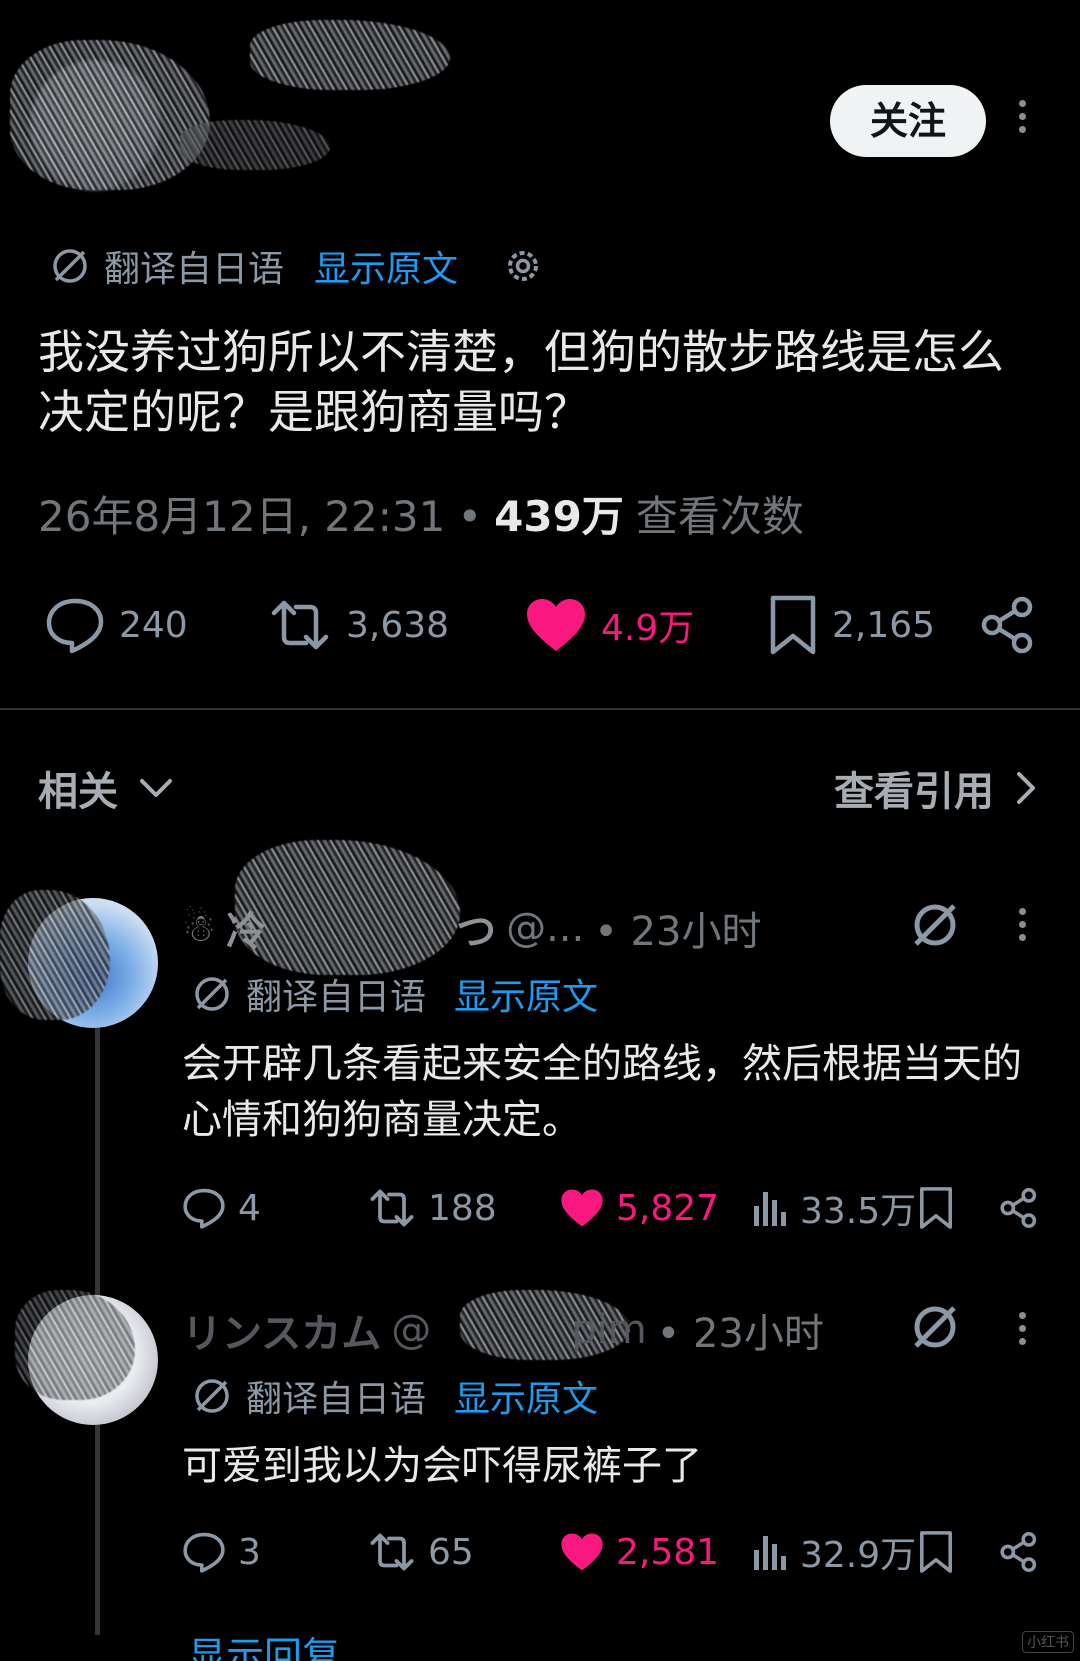 The width and height of the screenshot is (1080, 1661). Describe the element at coordinates (442, 1466) in the screenshot. I see `reply-text: 可爱到我以为会吓得尿裤子了` at that location.